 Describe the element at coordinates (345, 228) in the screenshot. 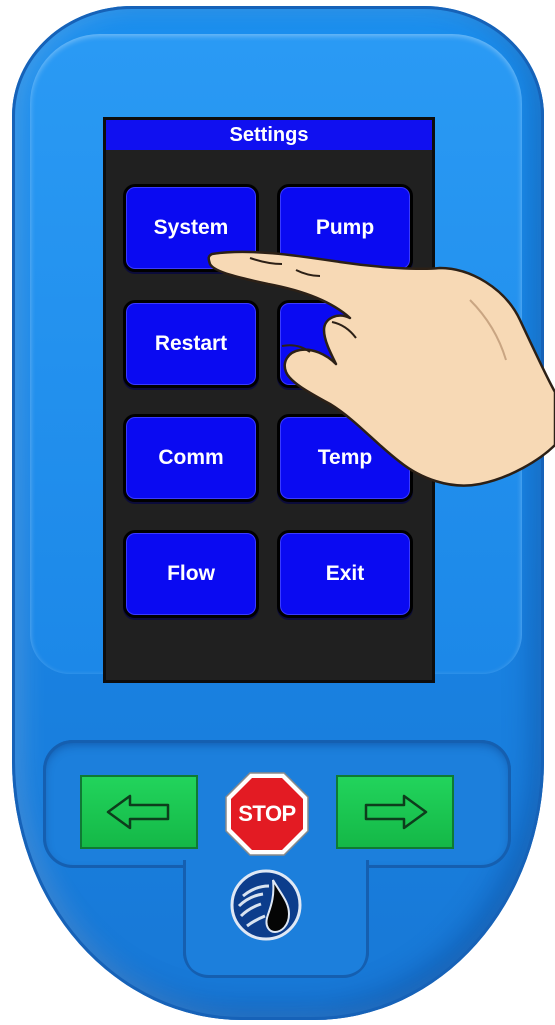

I see `pump-button: Pump` at that location.